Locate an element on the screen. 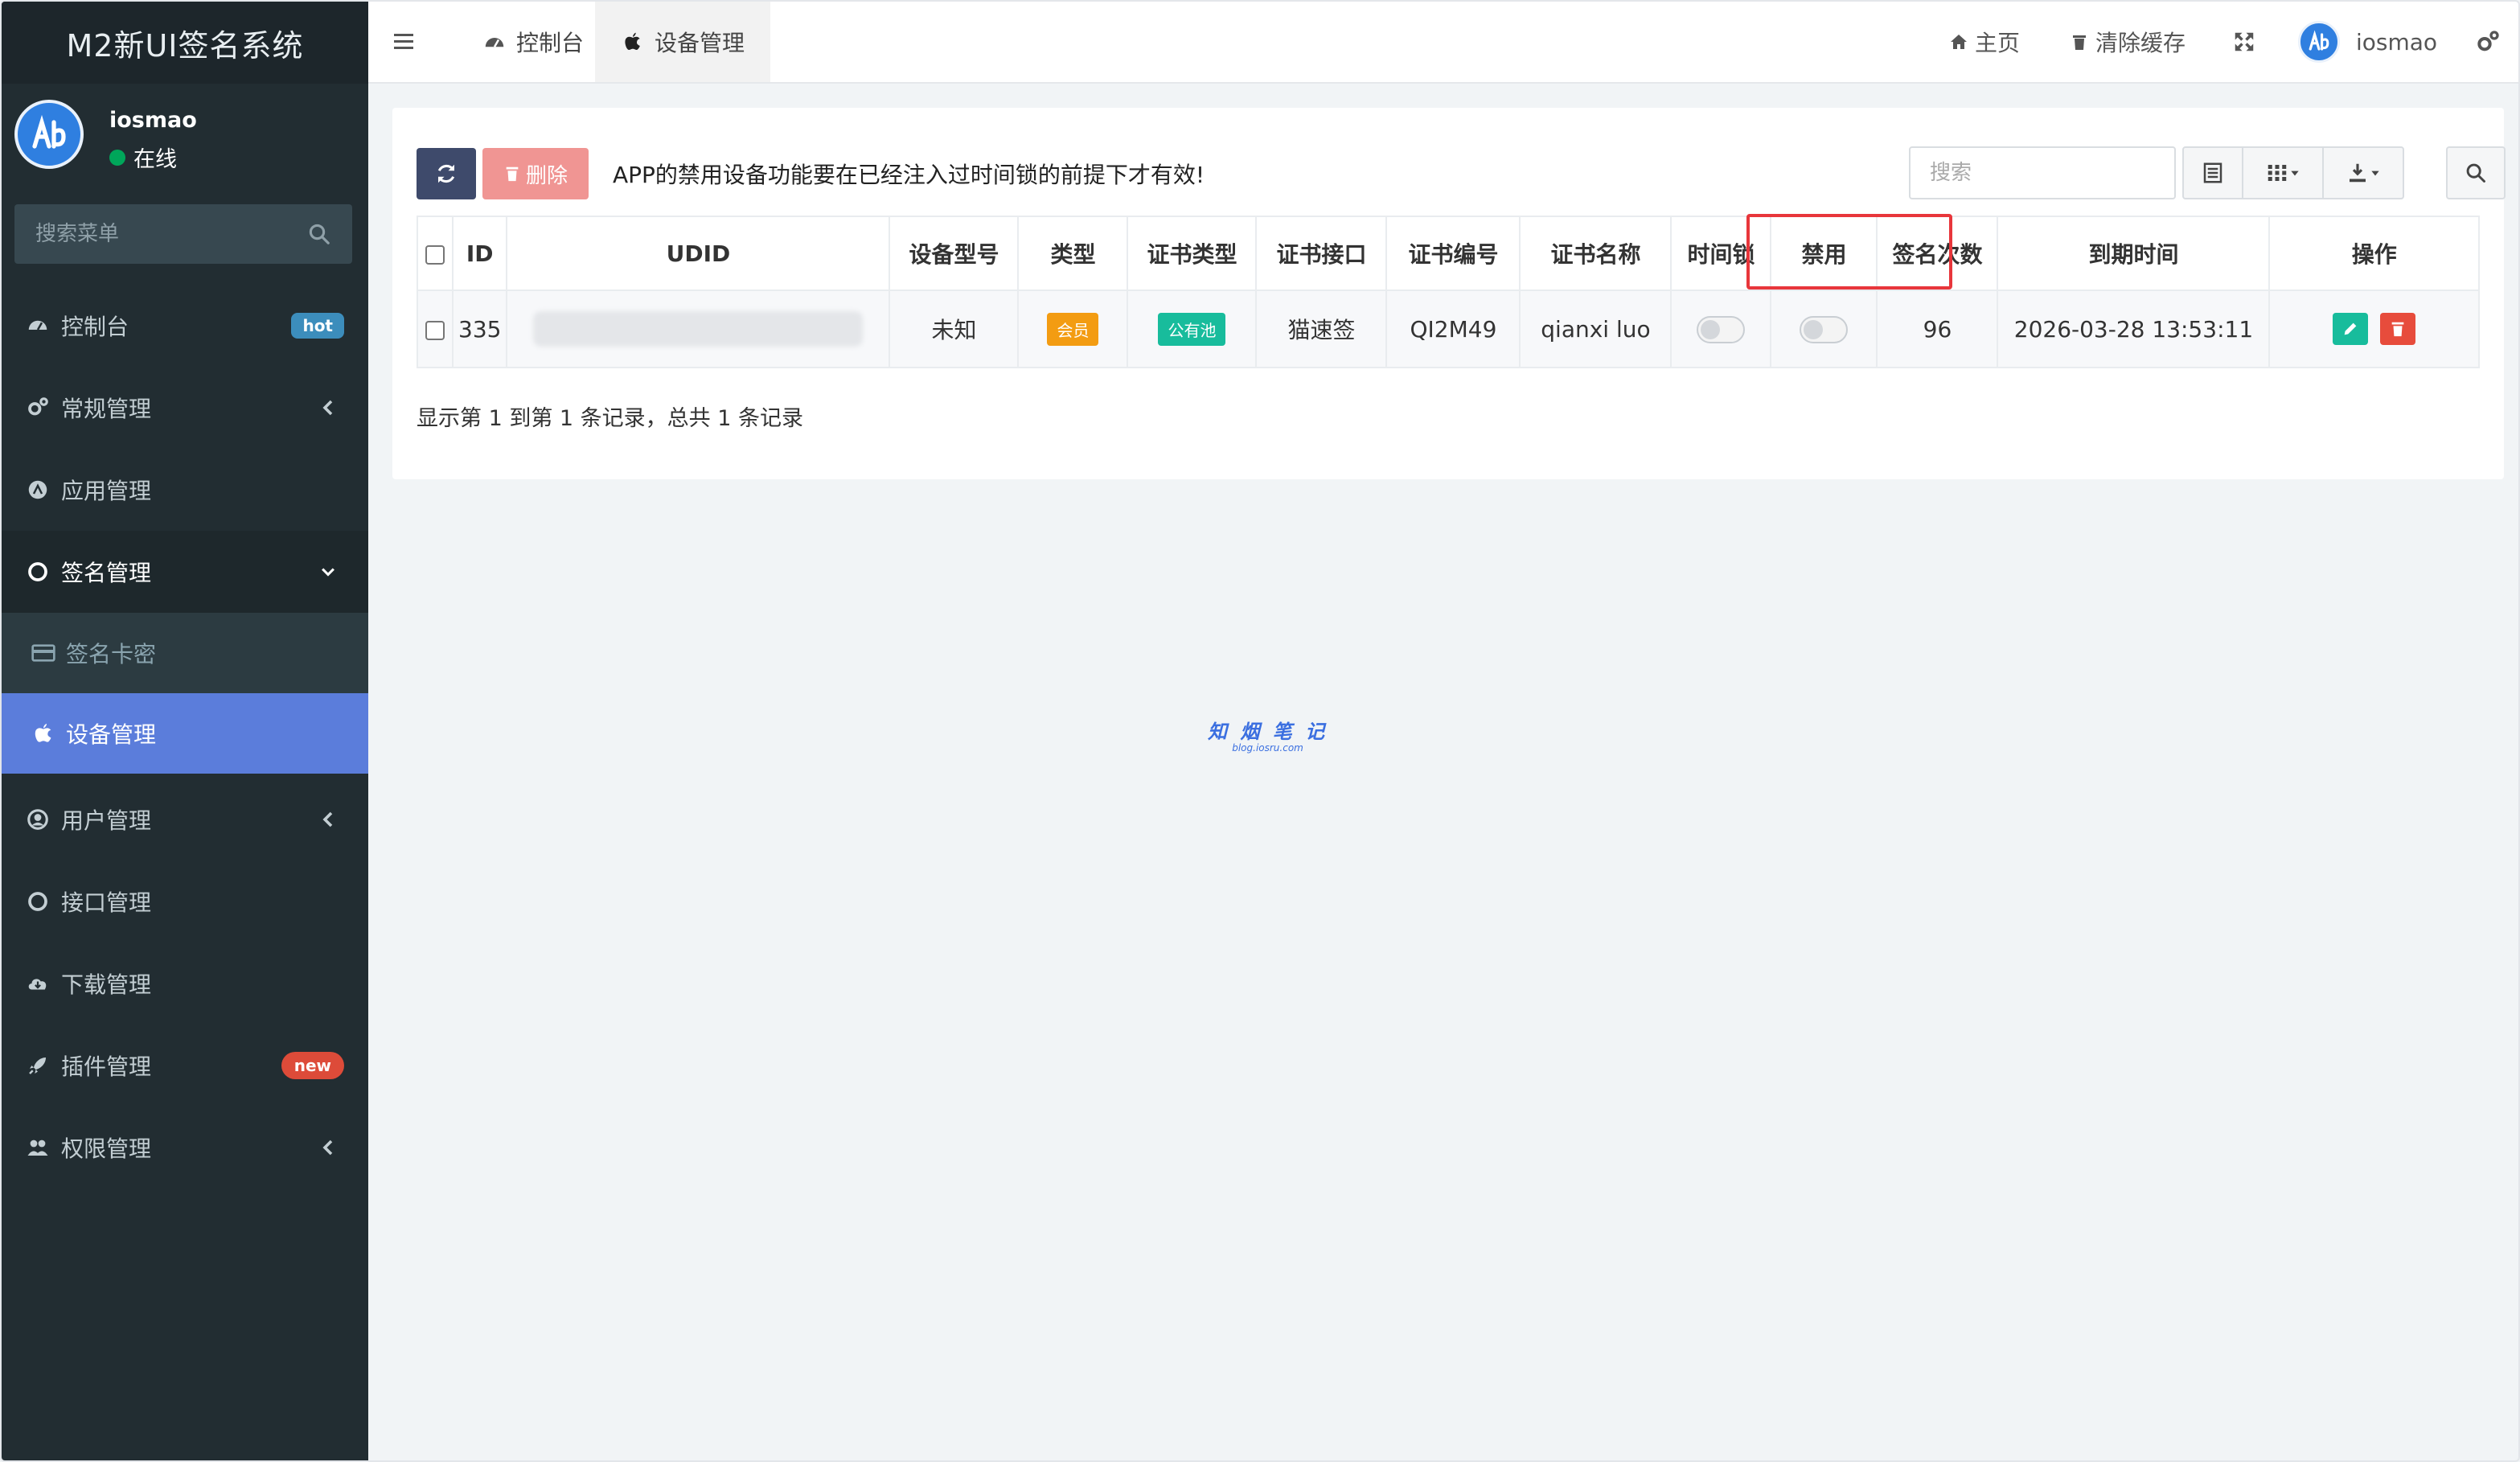  cell-cert-name: qianxi luo is located at coordinates (1595, 329).